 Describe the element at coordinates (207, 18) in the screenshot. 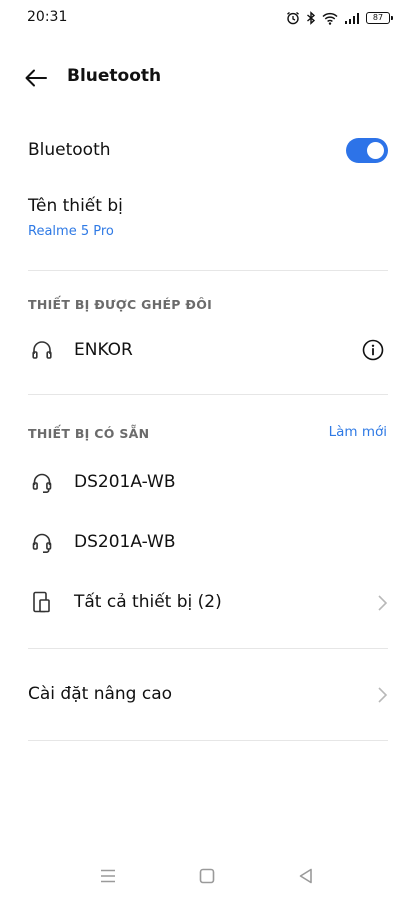

I see `status-bar: 20:31 87` at that location.